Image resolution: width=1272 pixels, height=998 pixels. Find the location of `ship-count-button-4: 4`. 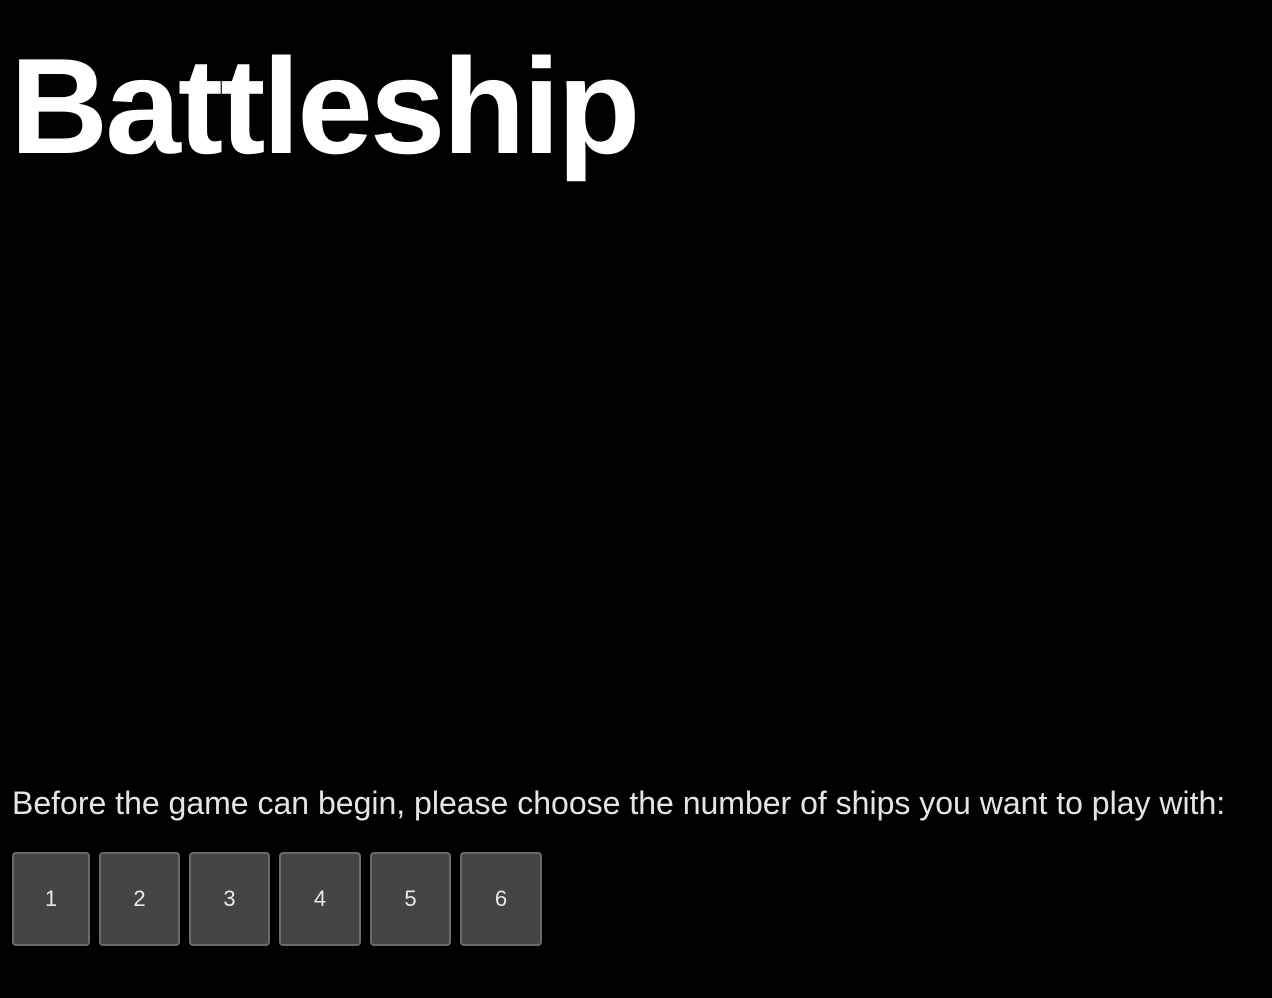

ship-count-button-4: 4 is located at coordinates (320, 899).